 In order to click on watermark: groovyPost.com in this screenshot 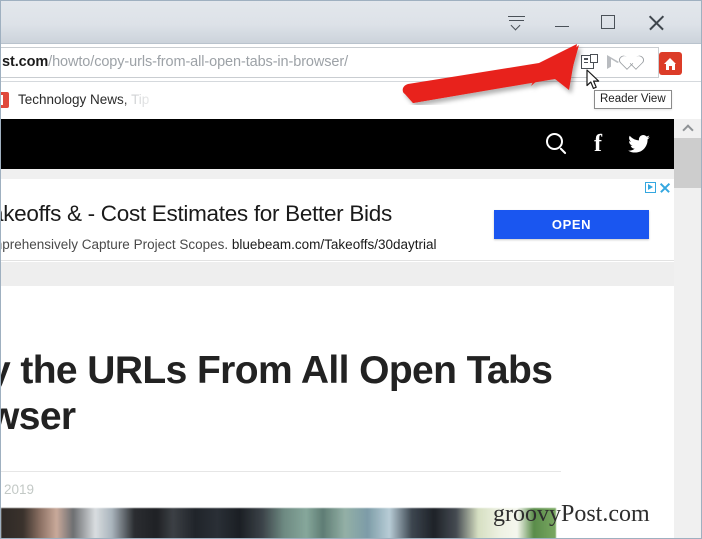, I will do `click(571, 514)`.